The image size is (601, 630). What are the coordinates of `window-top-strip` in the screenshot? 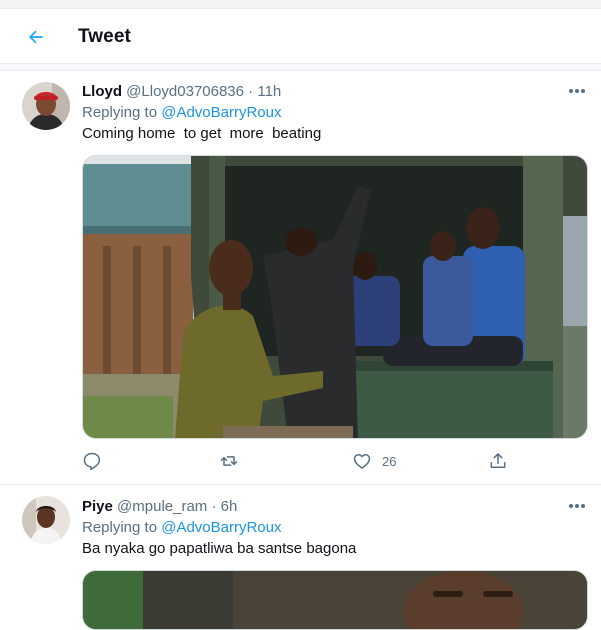 It's located at (300, 4).